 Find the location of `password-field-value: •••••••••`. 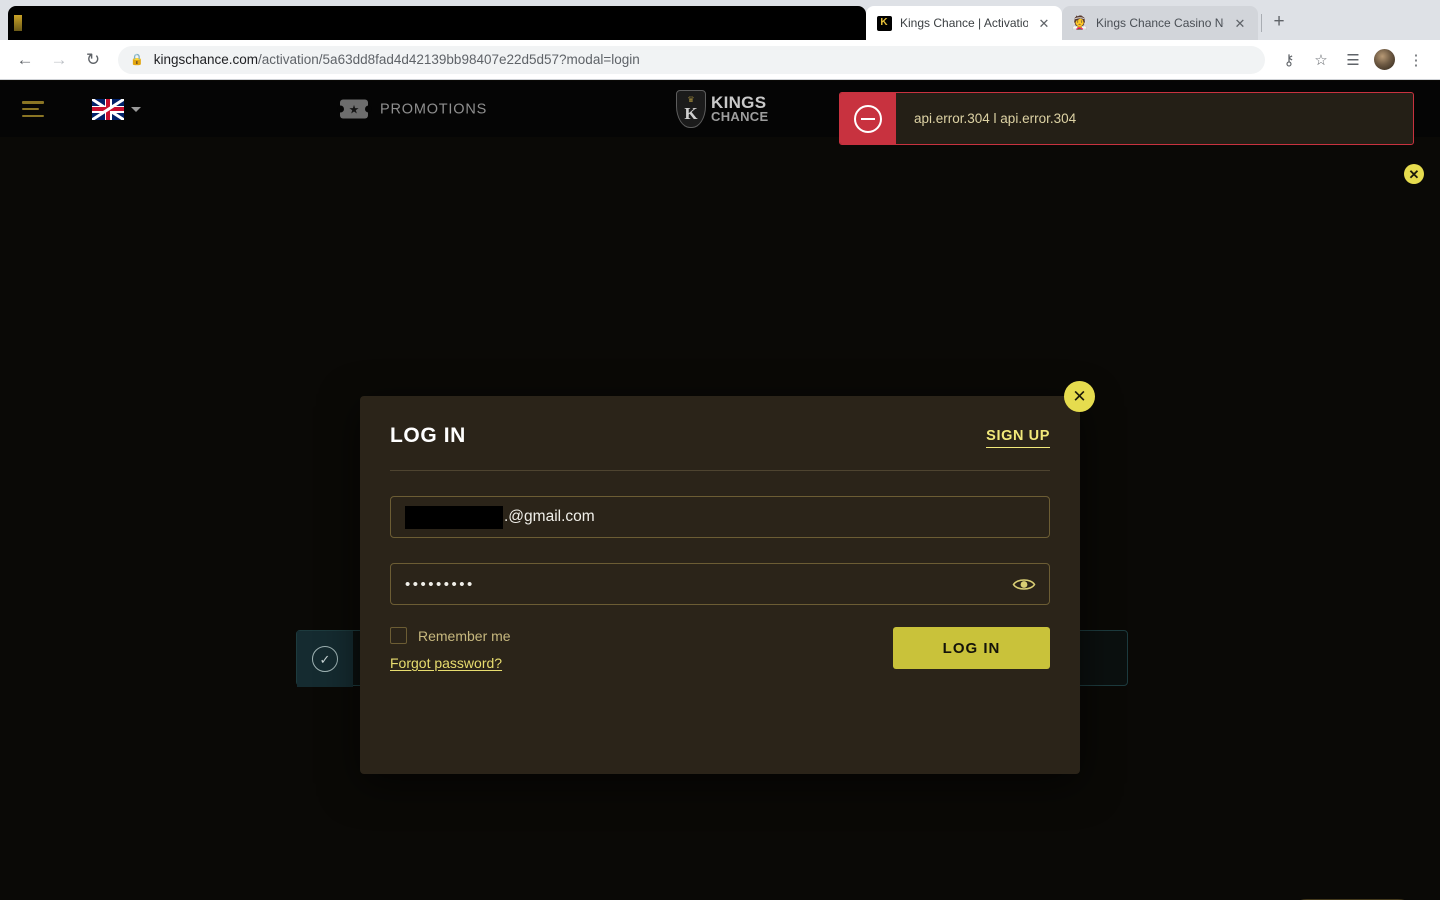

password-field-value: ••••••••• is located at coordinates (440, 584).